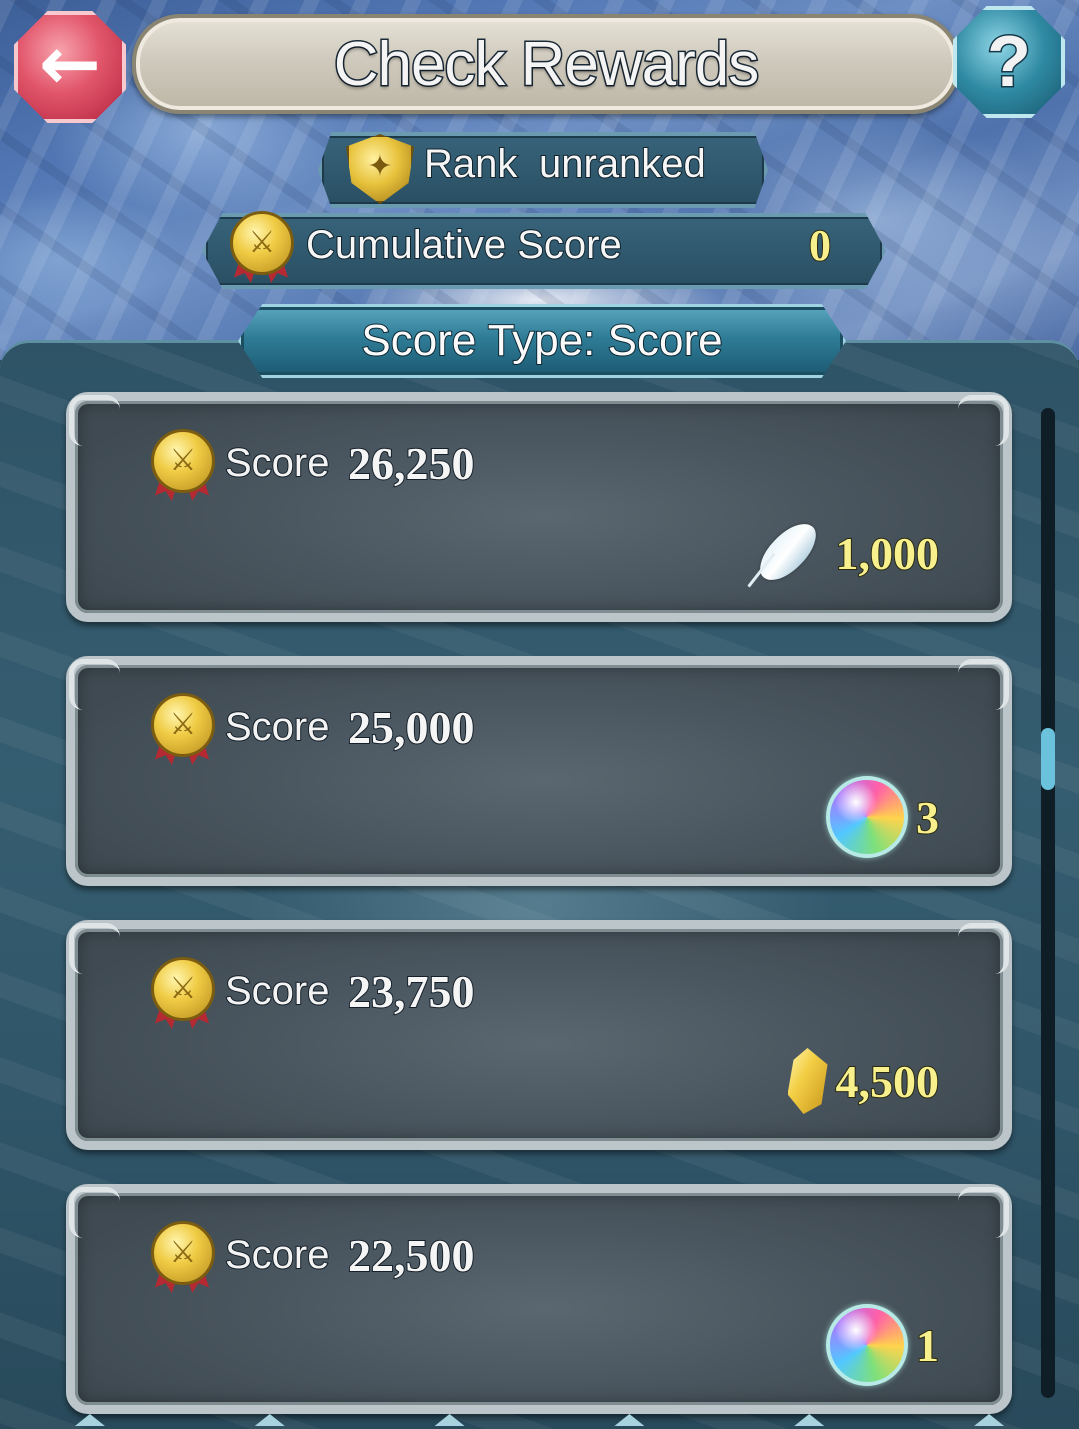 The width and height of the screenshot is (1079, 1429). Describe the element at coordinates (411, 1255) in the screenshot. I see `reward-score-value: 22,500` at that location.